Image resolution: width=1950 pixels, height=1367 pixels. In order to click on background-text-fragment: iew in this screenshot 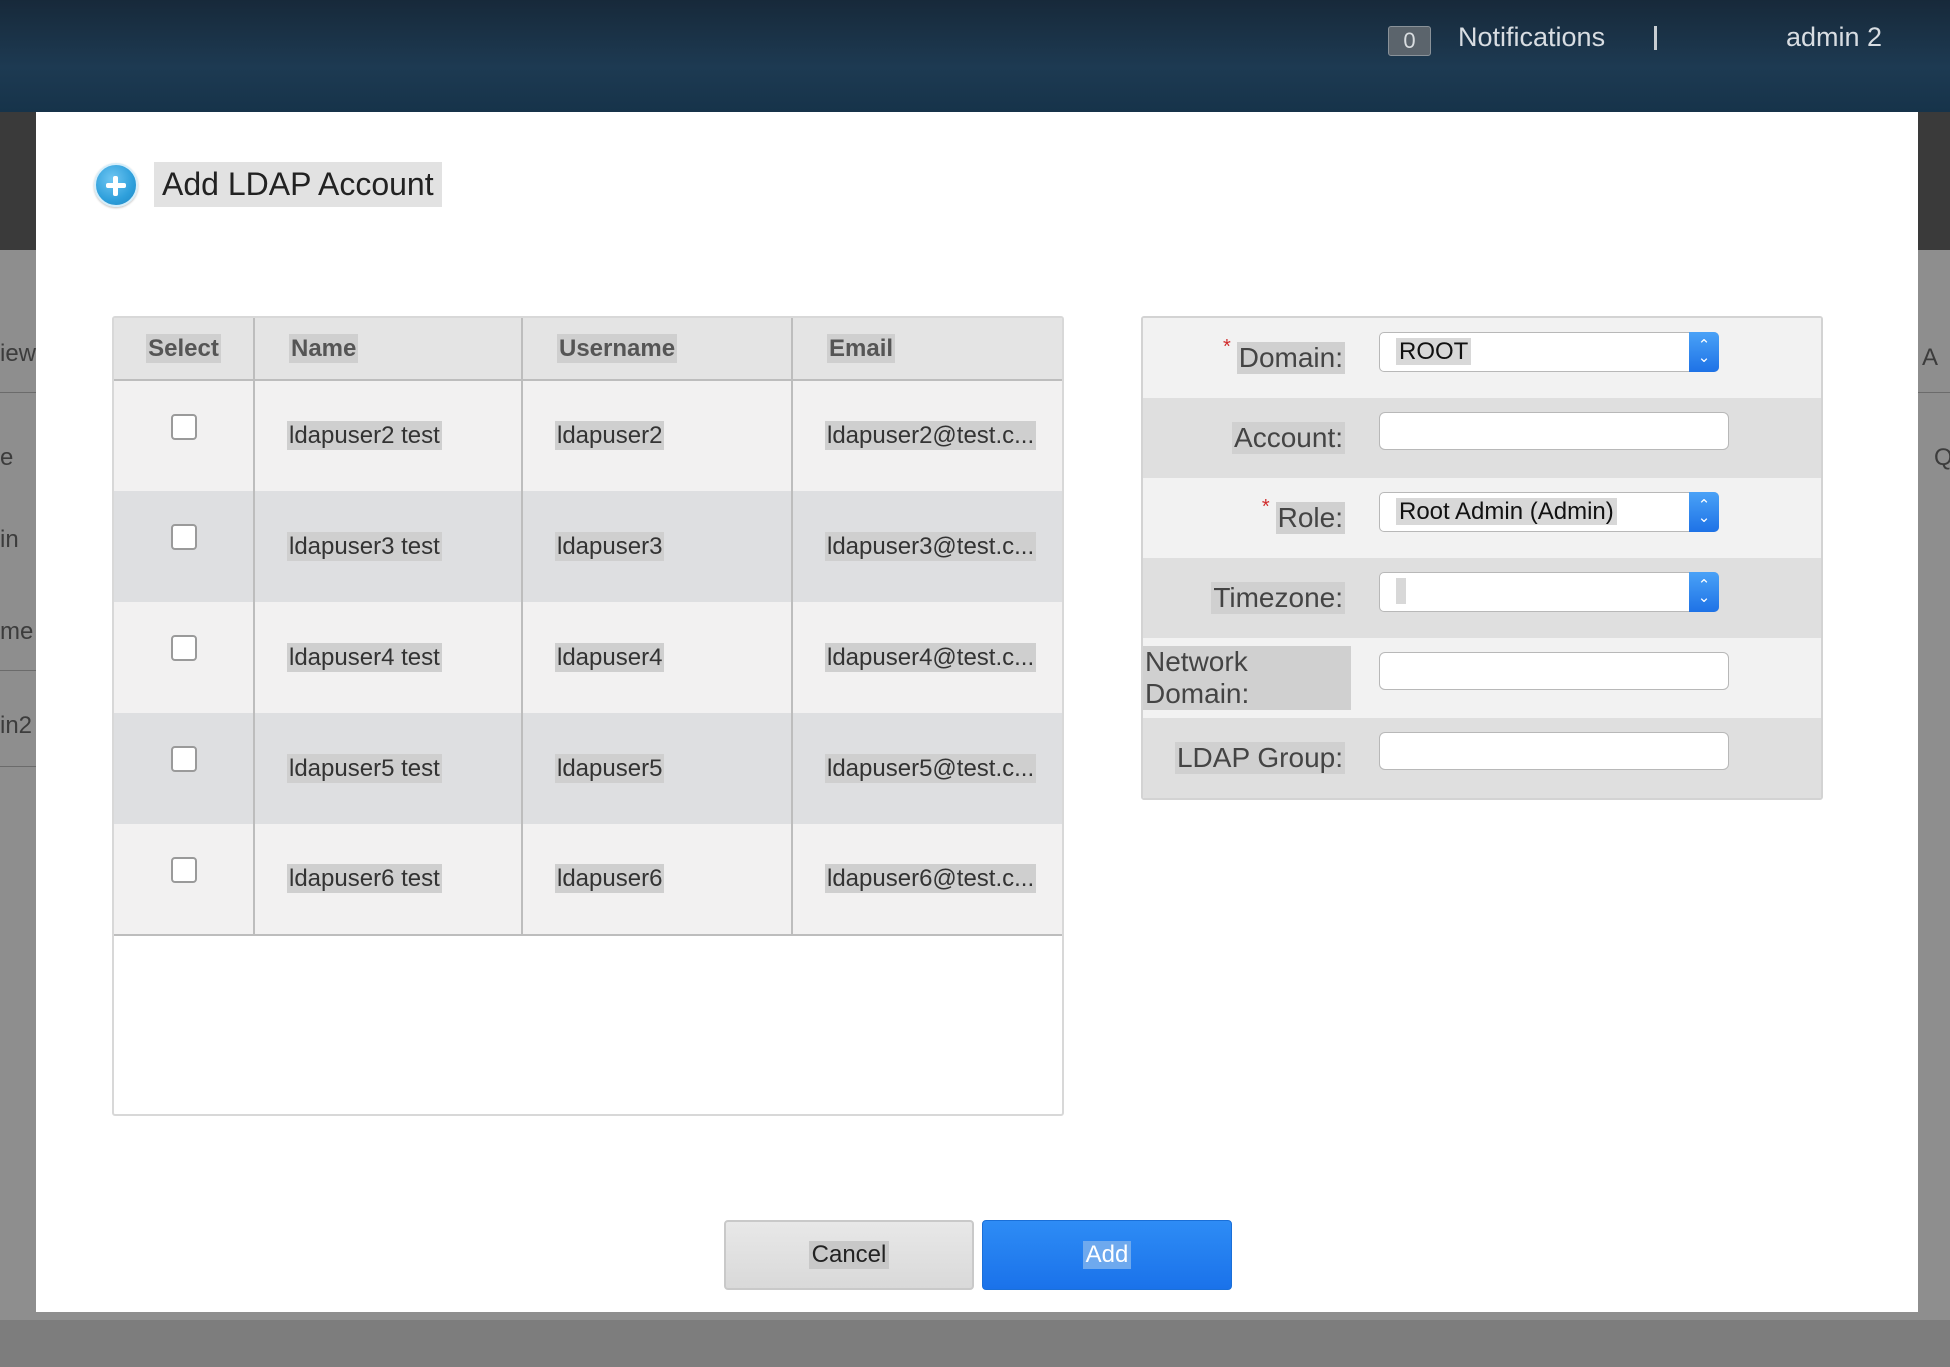, I will do `click(18, 353)`.